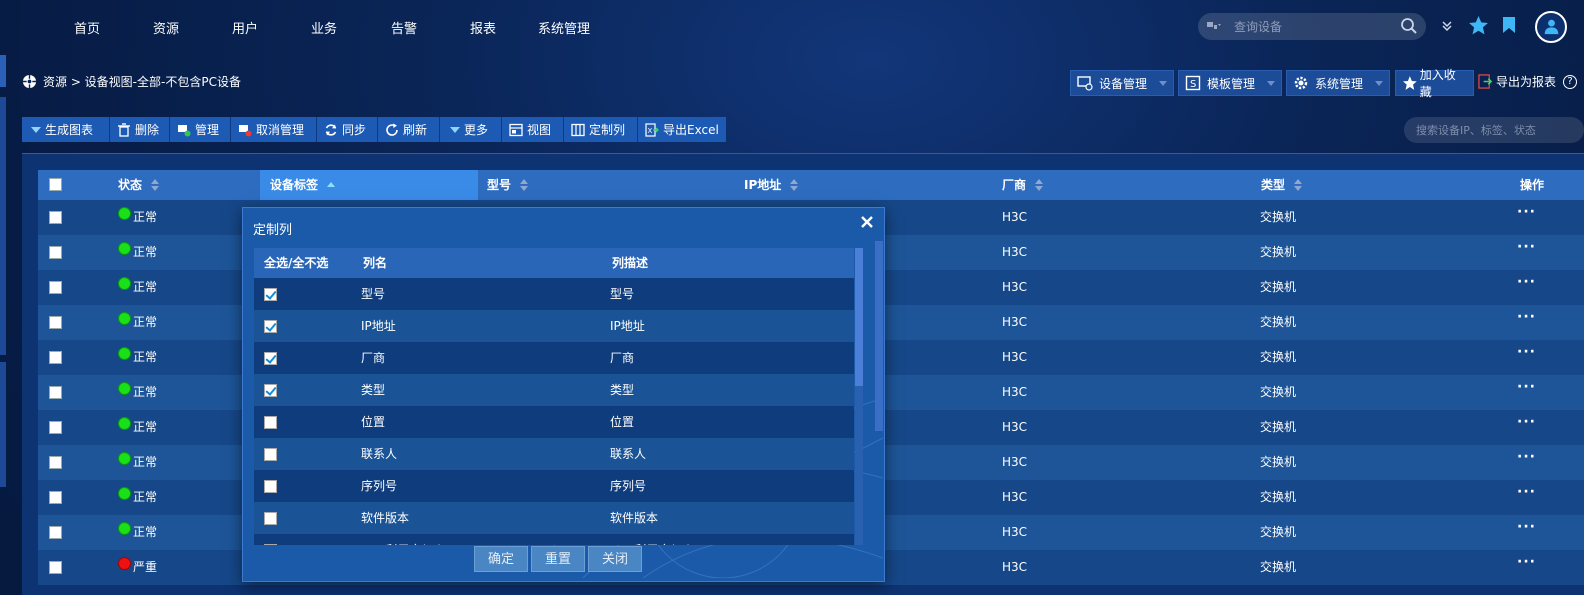  What do you see at coordinates (1122, 83) in the screenshot?
I see `device-management-button: 设备管理` at bounding box center [1122, 83].